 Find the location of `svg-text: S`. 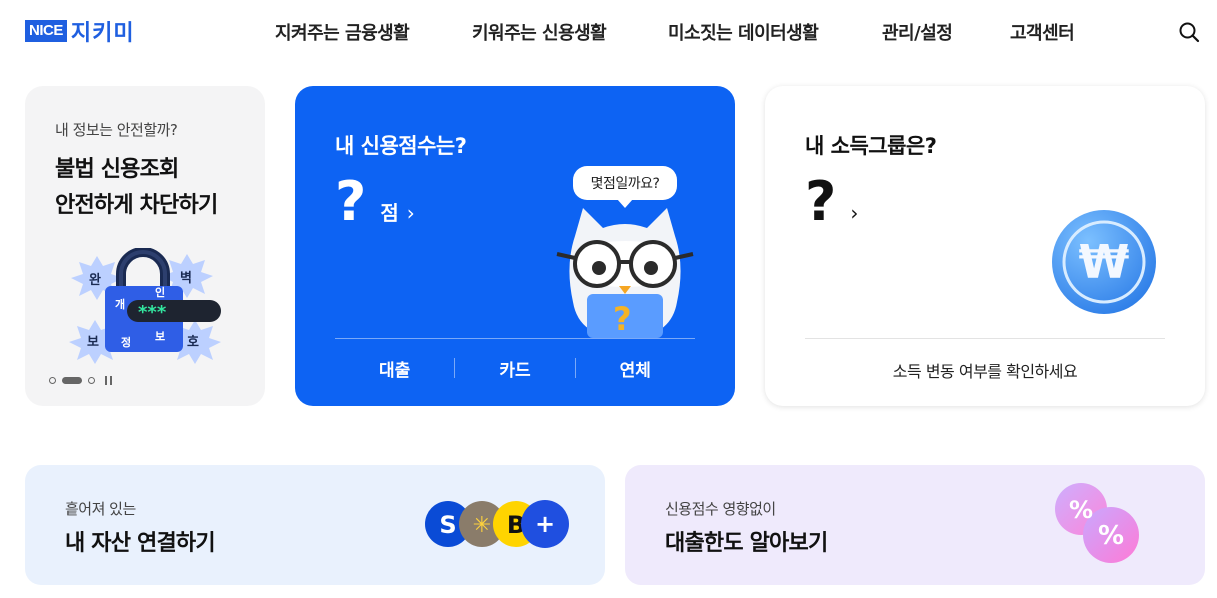

svg-text: S is located at coordinates (447, 525).